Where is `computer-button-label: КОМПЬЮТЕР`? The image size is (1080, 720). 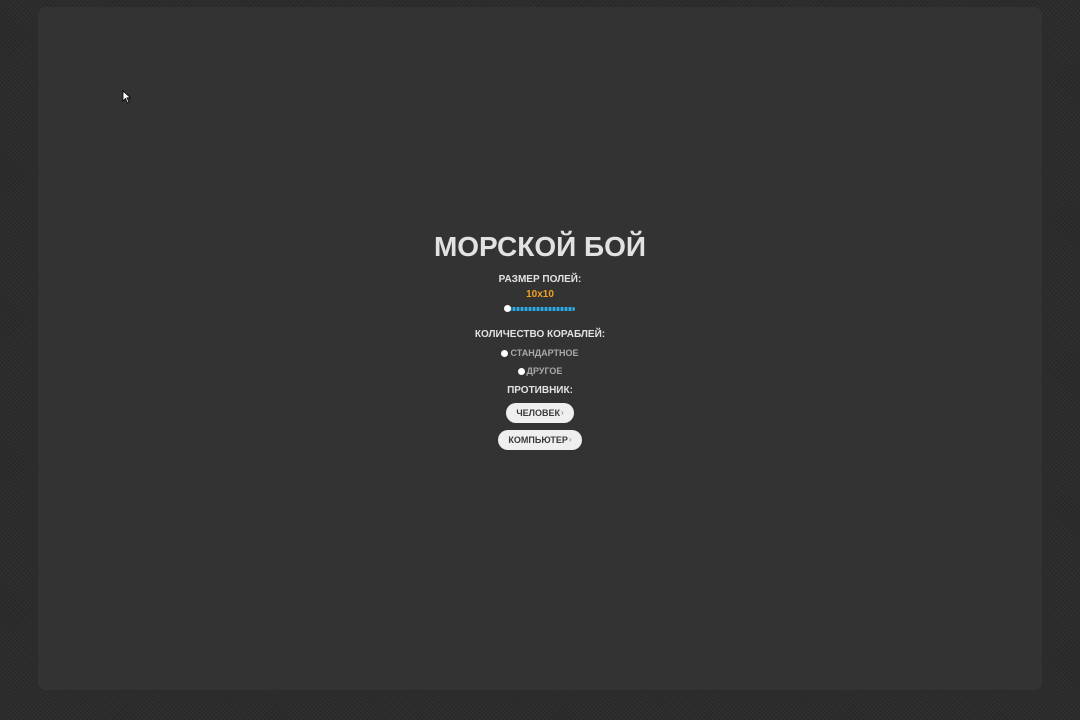
computer-button-label: КОМПЬЮТЕР is located at coordinates (538, 440).